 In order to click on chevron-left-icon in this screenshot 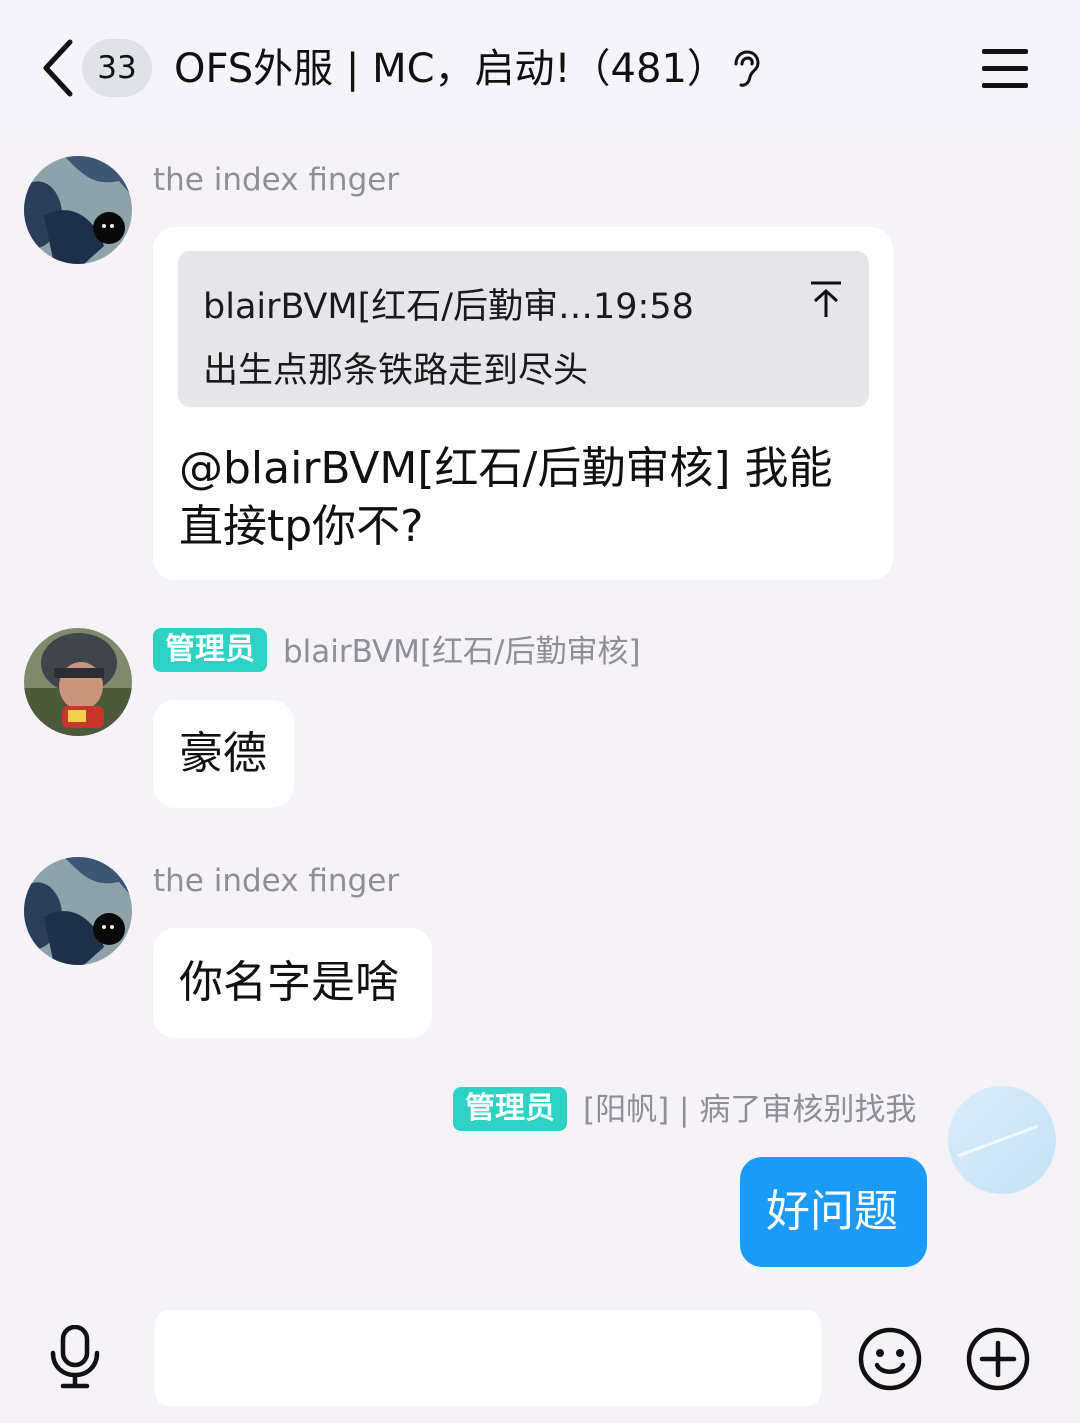, I will do `click(58, 68)`.